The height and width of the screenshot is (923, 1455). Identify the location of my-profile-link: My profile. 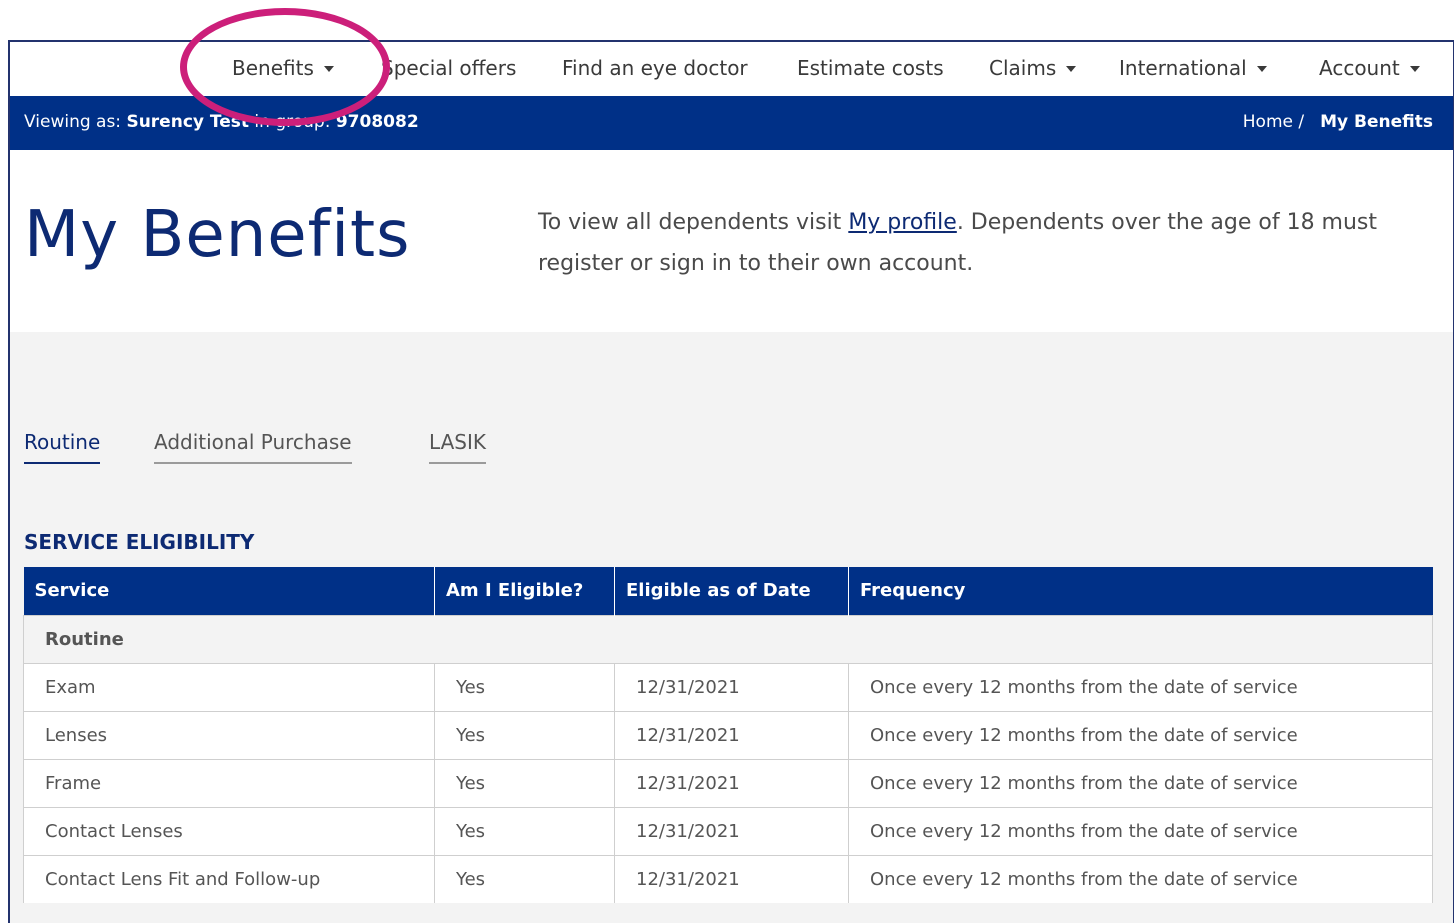
(902, 222).